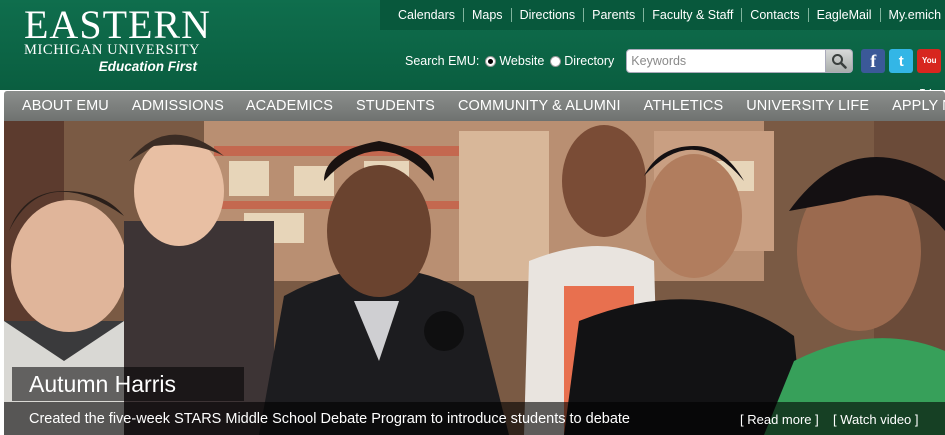  I want to click on top-link-calendars: Calendars, so click(426, 15).